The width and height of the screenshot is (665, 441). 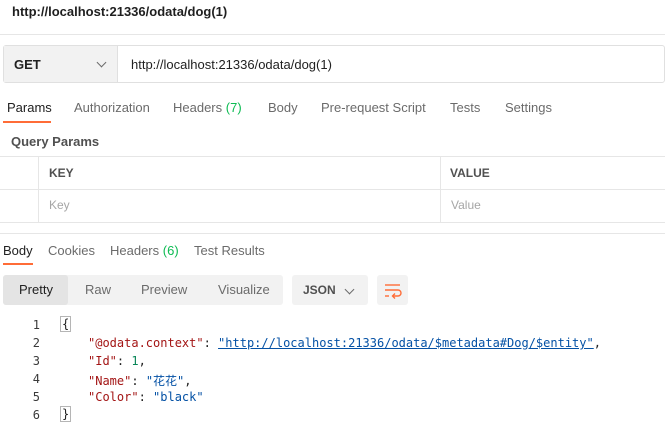 What do you see at coordinates (18, 250) in the screenshot?
I see `response-tab-body: Body` at bounding box center [18, 250].